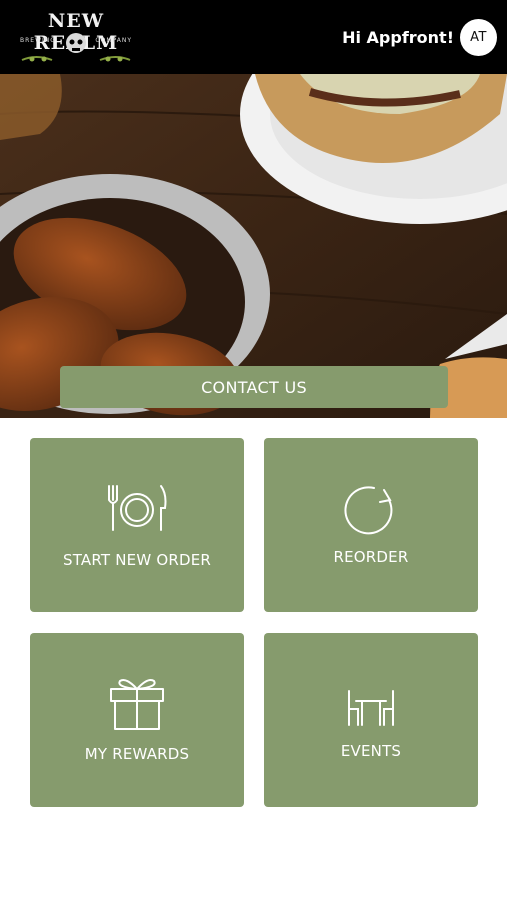 This screenshot has width=507, height=900. I want to click on start-new-order-label: START NEW ORDER, so click(137, 560).